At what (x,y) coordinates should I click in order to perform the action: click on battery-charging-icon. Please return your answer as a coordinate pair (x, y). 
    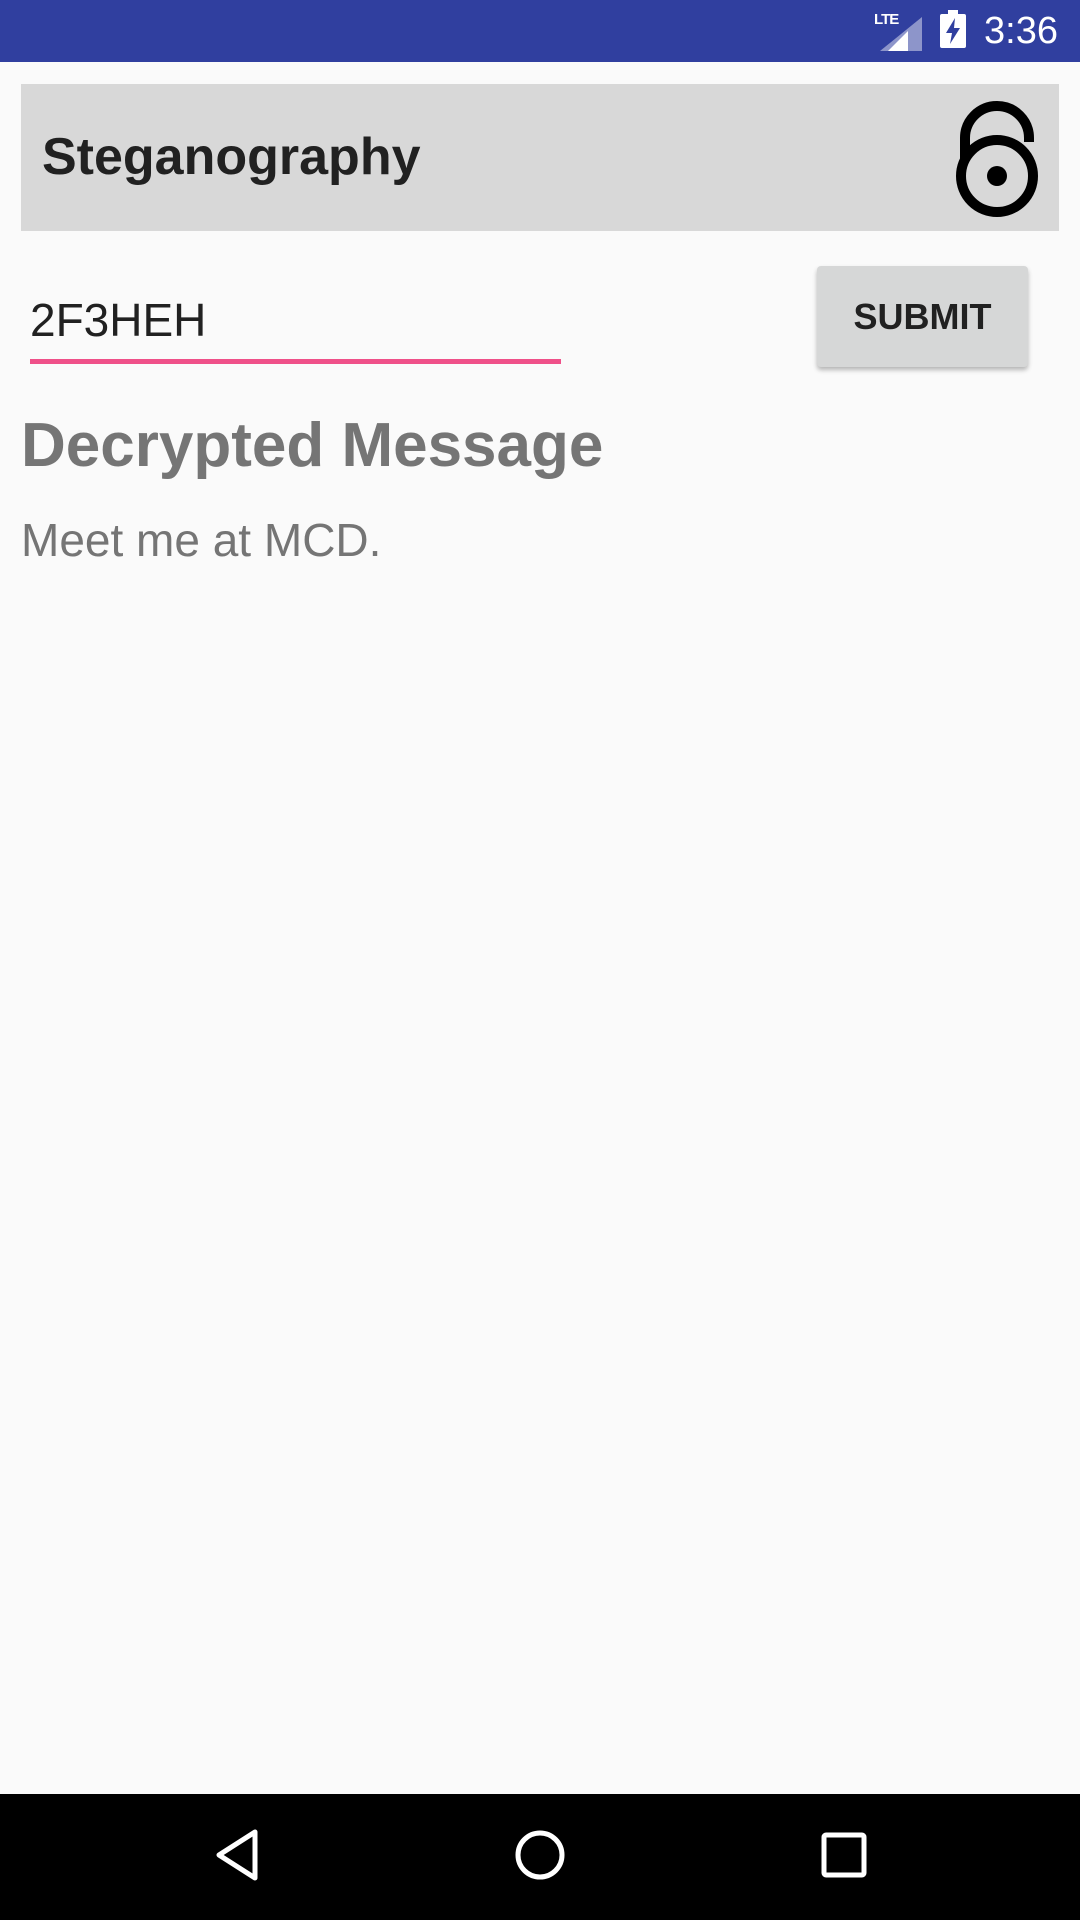
    Looking at the image, I should click on (953, 31).